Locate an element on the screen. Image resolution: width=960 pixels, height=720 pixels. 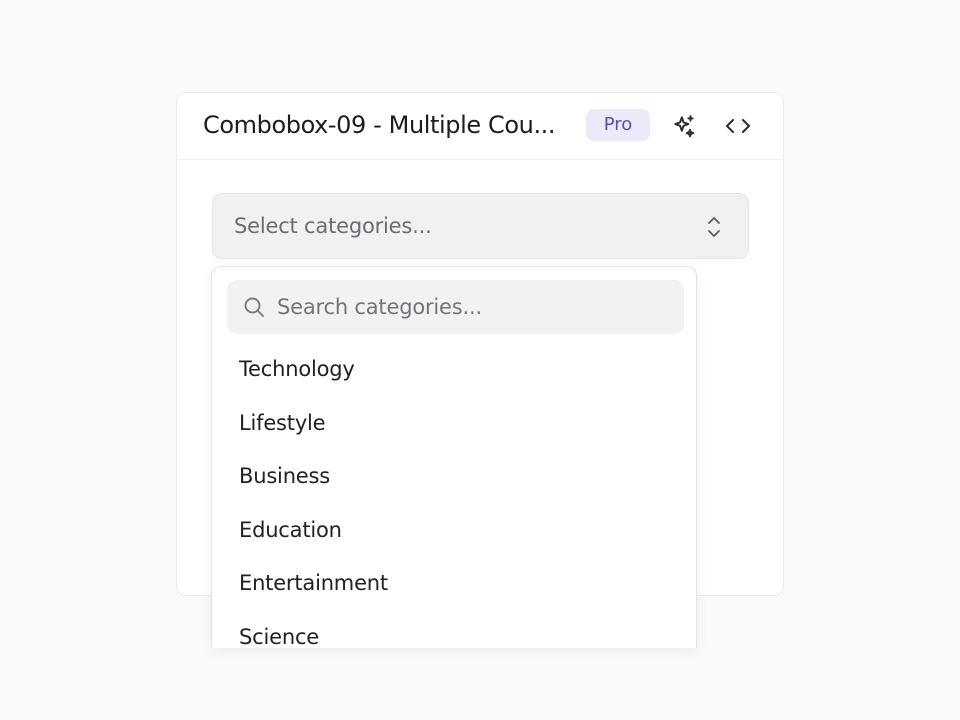
search-icon is located at coordinates (254, 307).